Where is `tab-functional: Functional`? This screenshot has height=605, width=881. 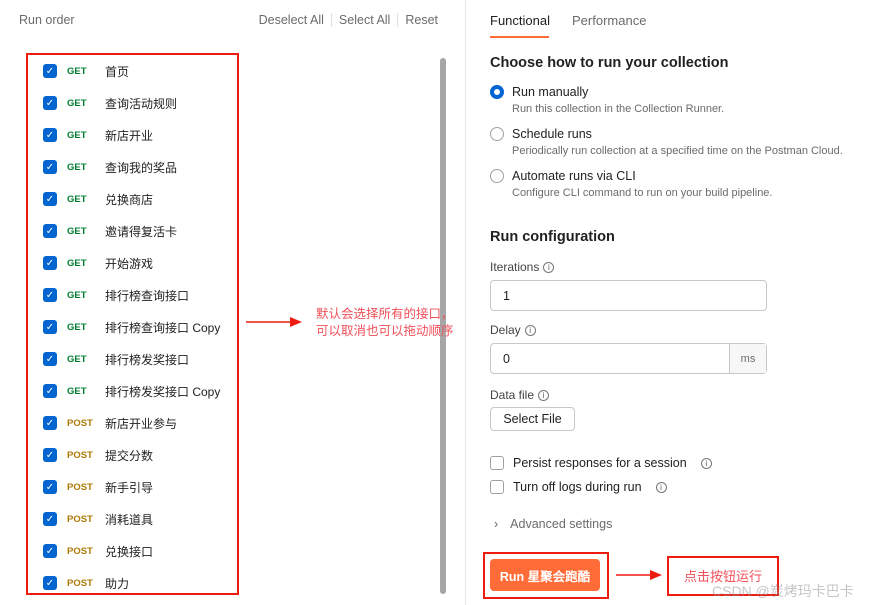
tab-functional: Functional is located at coordinates (520, 20).